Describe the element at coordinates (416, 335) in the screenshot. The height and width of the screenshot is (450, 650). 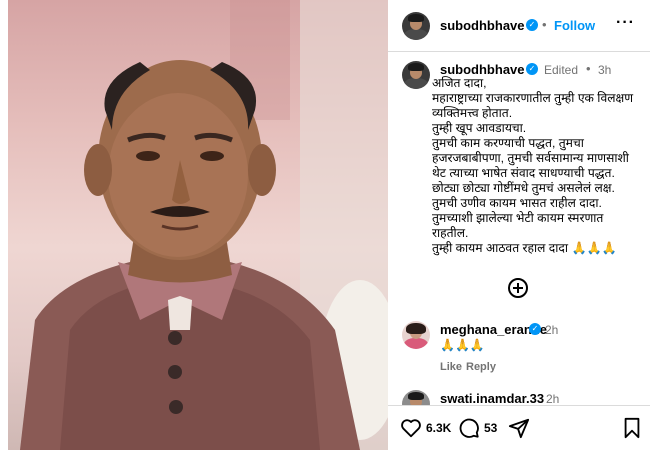
I see `commenter-avatar` at that location.